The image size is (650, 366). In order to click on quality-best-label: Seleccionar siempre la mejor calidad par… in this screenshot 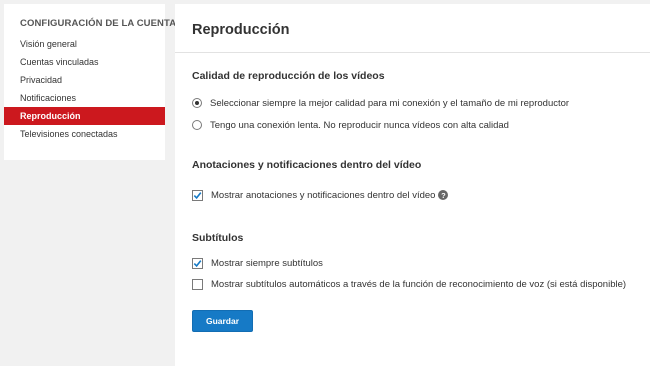, I will do `click(390, 103)`.